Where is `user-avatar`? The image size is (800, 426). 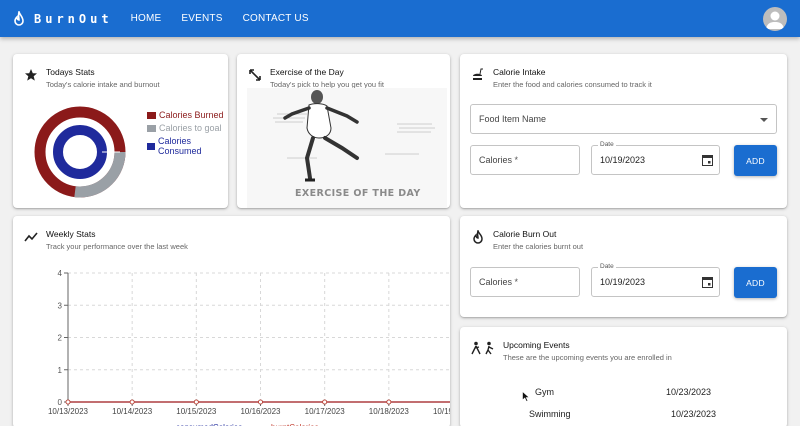
user-avatar is located at coordinates (775, 19).